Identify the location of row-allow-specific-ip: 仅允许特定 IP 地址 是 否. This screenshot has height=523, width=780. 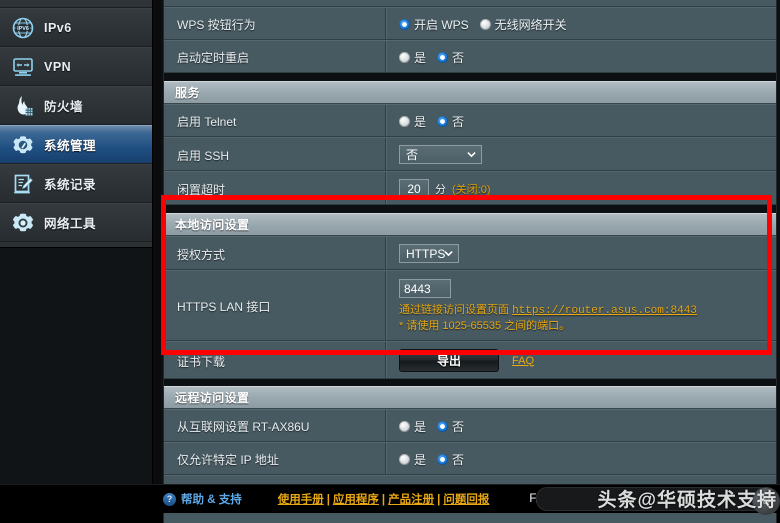
(470, 458).